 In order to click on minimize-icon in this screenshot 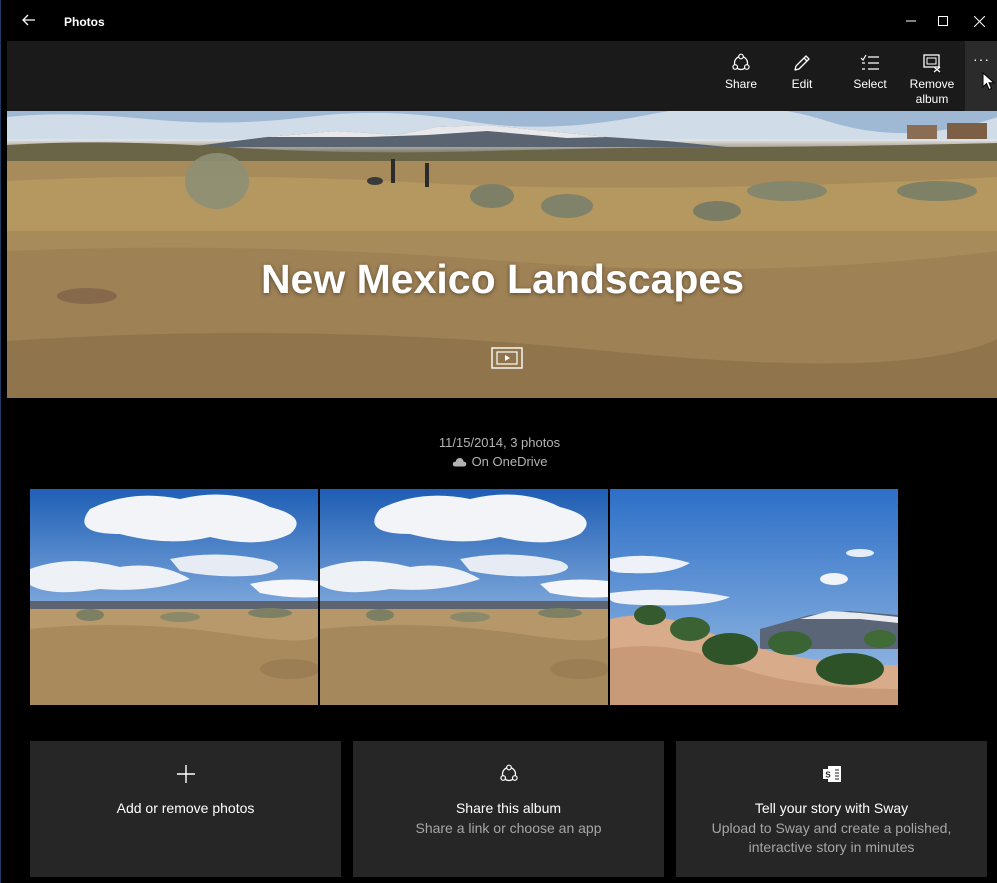, I will do `click(911, 21)`.